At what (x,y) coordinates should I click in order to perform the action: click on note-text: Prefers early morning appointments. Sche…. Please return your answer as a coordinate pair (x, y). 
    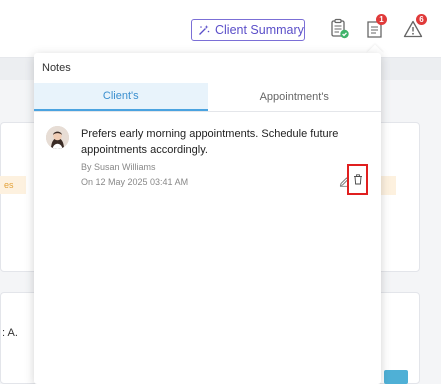
    Looking at the image, I should click on (210, 142).